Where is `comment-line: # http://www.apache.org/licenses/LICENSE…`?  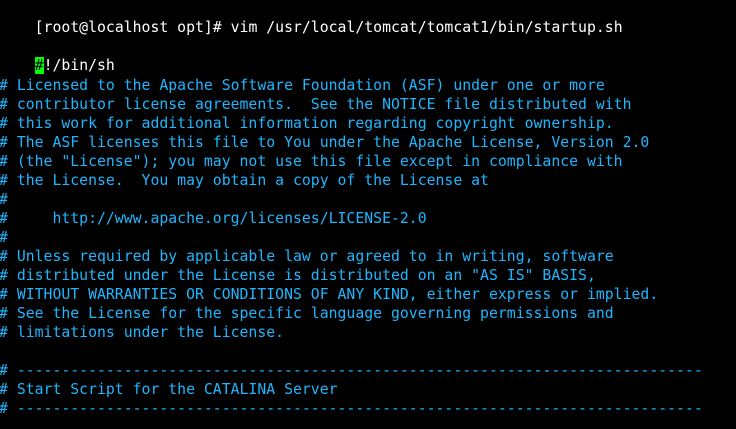
comment-line: # http://www.apache.org/licenses/LICENSE… is located at coordinates (213, 218).